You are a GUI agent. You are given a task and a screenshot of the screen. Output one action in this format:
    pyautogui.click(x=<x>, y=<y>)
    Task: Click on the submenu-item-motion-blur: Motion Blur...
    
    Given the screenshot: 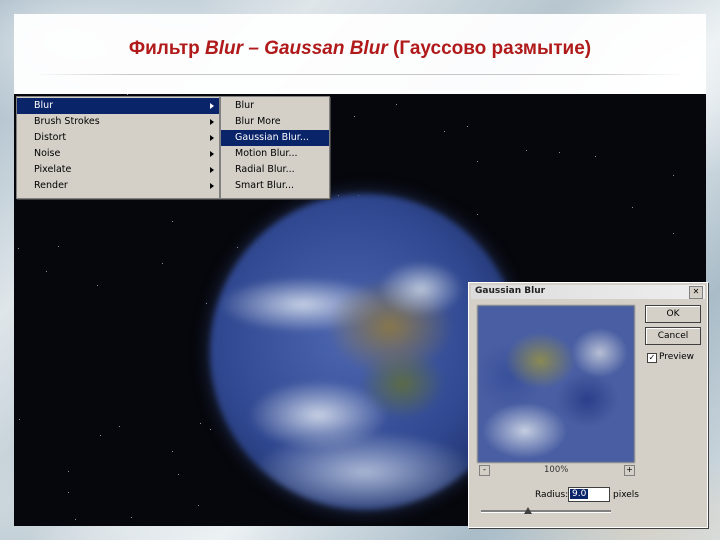 What is the action you would take?
    pyautogui.click(x=275, y=154)
    